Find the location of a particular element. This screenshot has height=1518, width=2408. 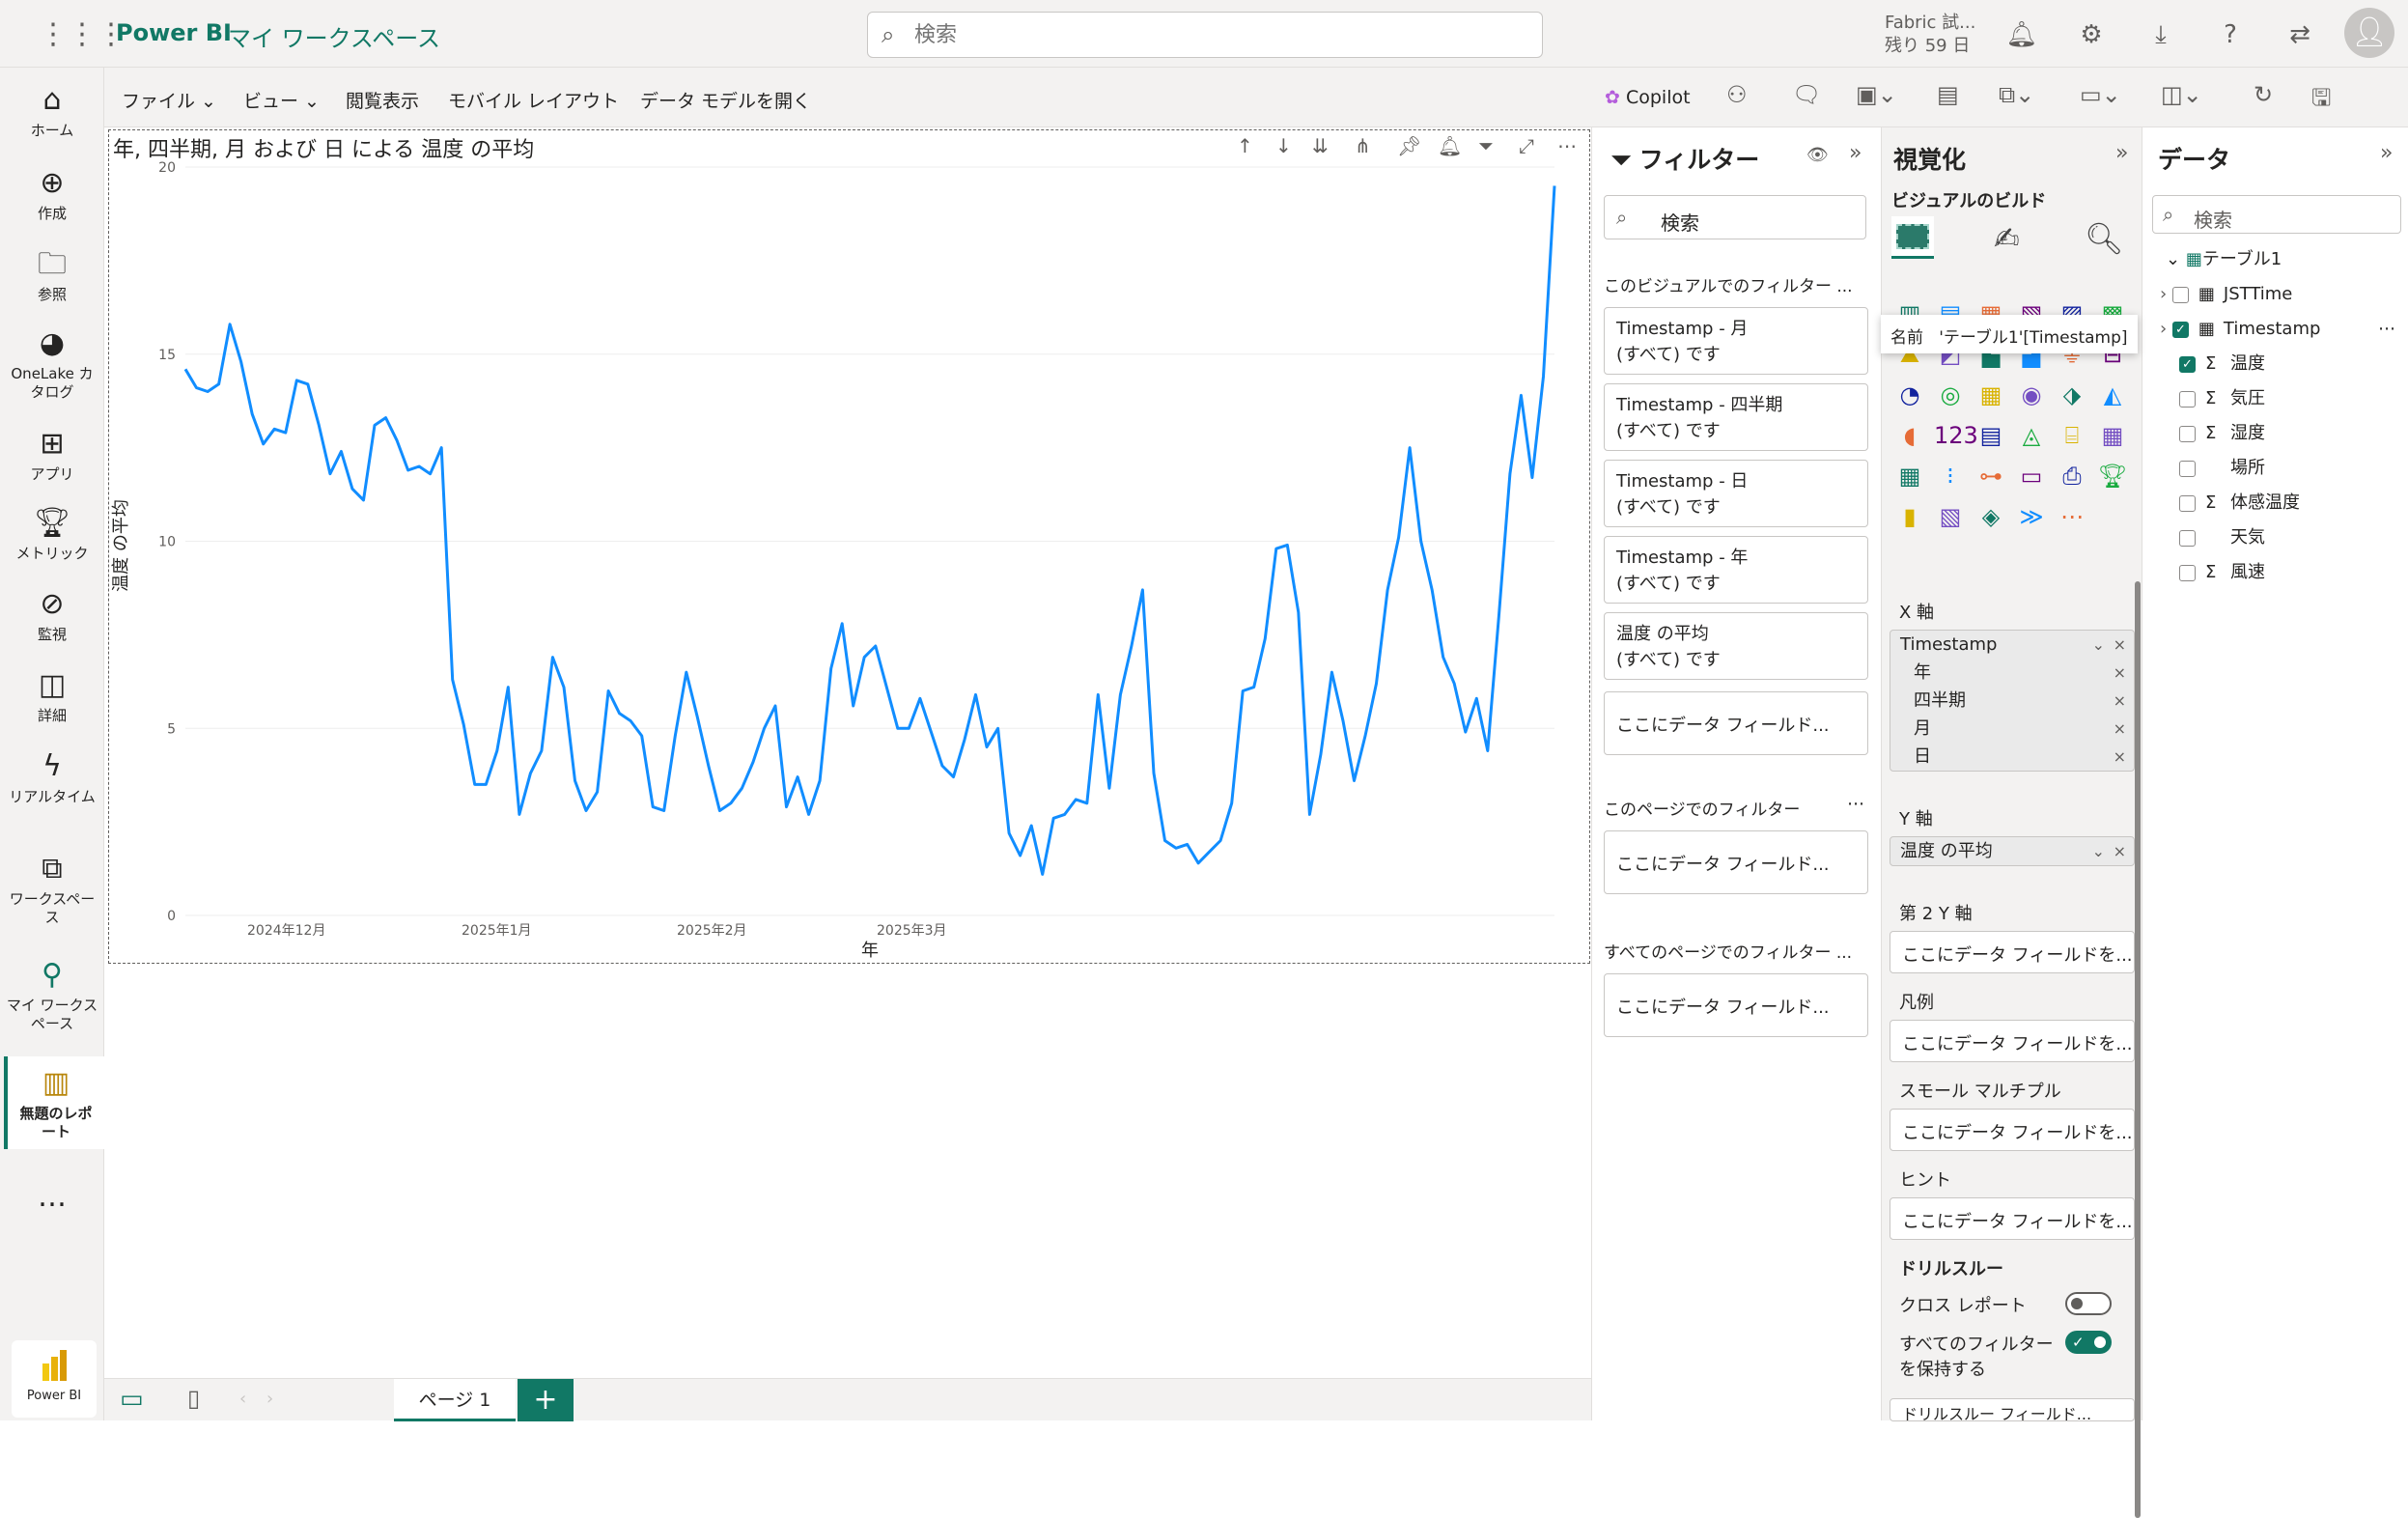

eye-icon: 👁︎ is located at coordinates (1818, 155).